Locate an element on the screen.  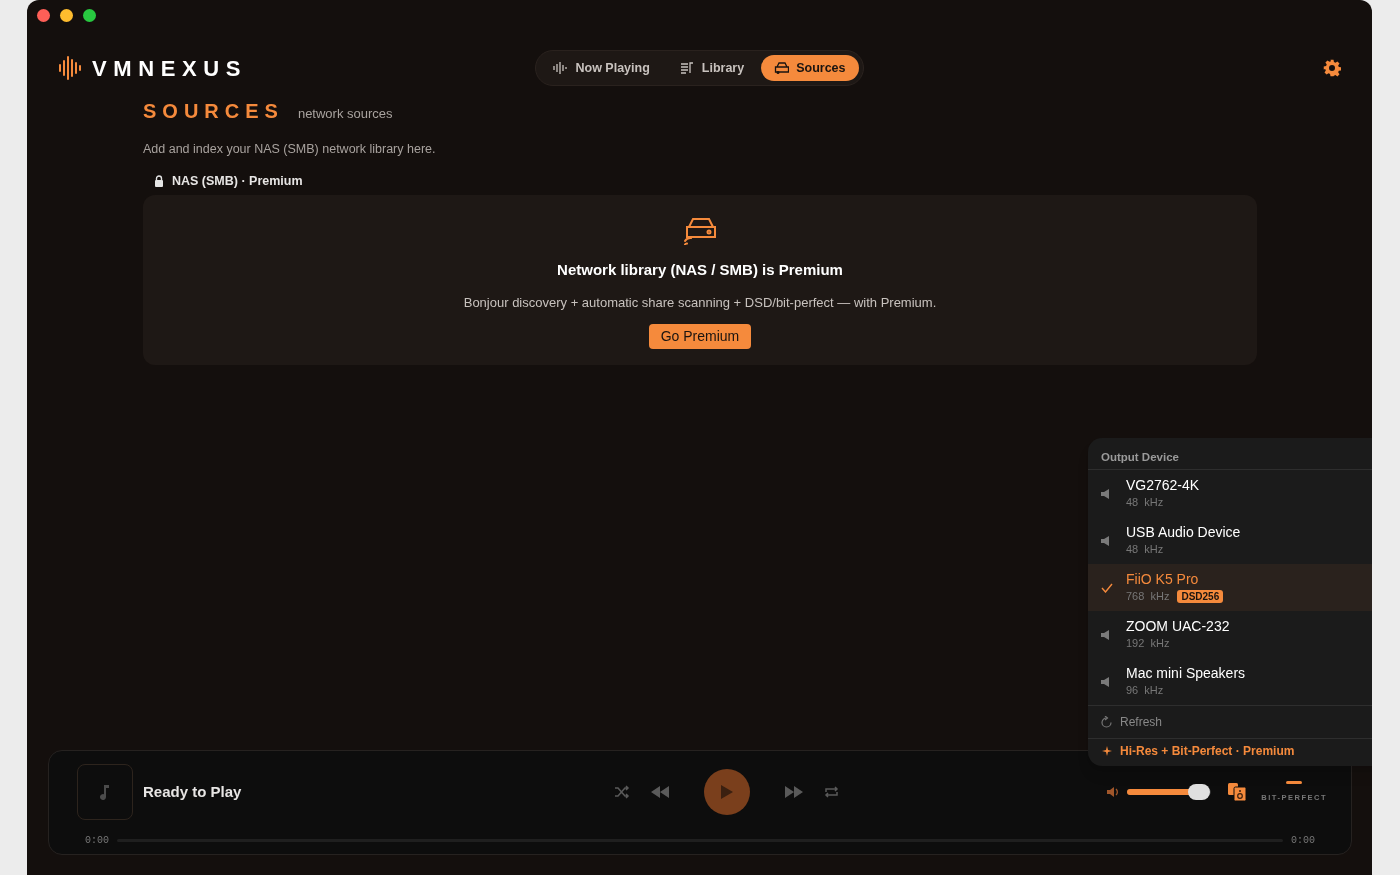
volume-slider is located at coordinates (1169, 792).